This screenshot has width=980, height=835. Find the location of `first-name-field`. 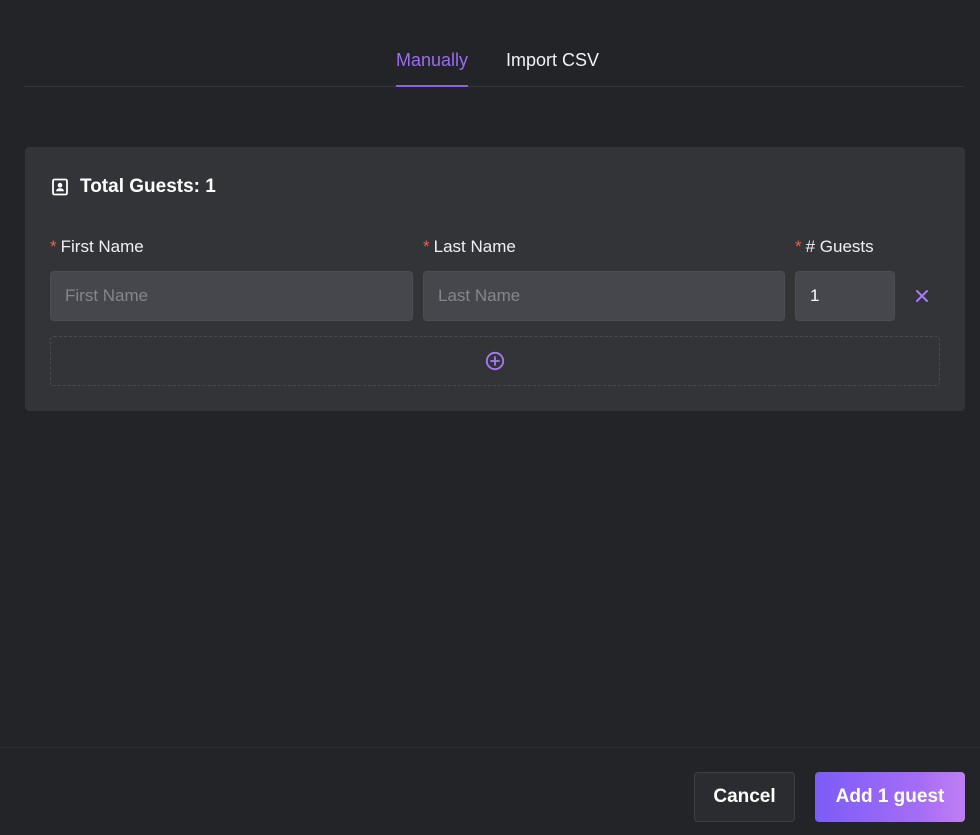

first-name-field is located at coordinates (231, 296).